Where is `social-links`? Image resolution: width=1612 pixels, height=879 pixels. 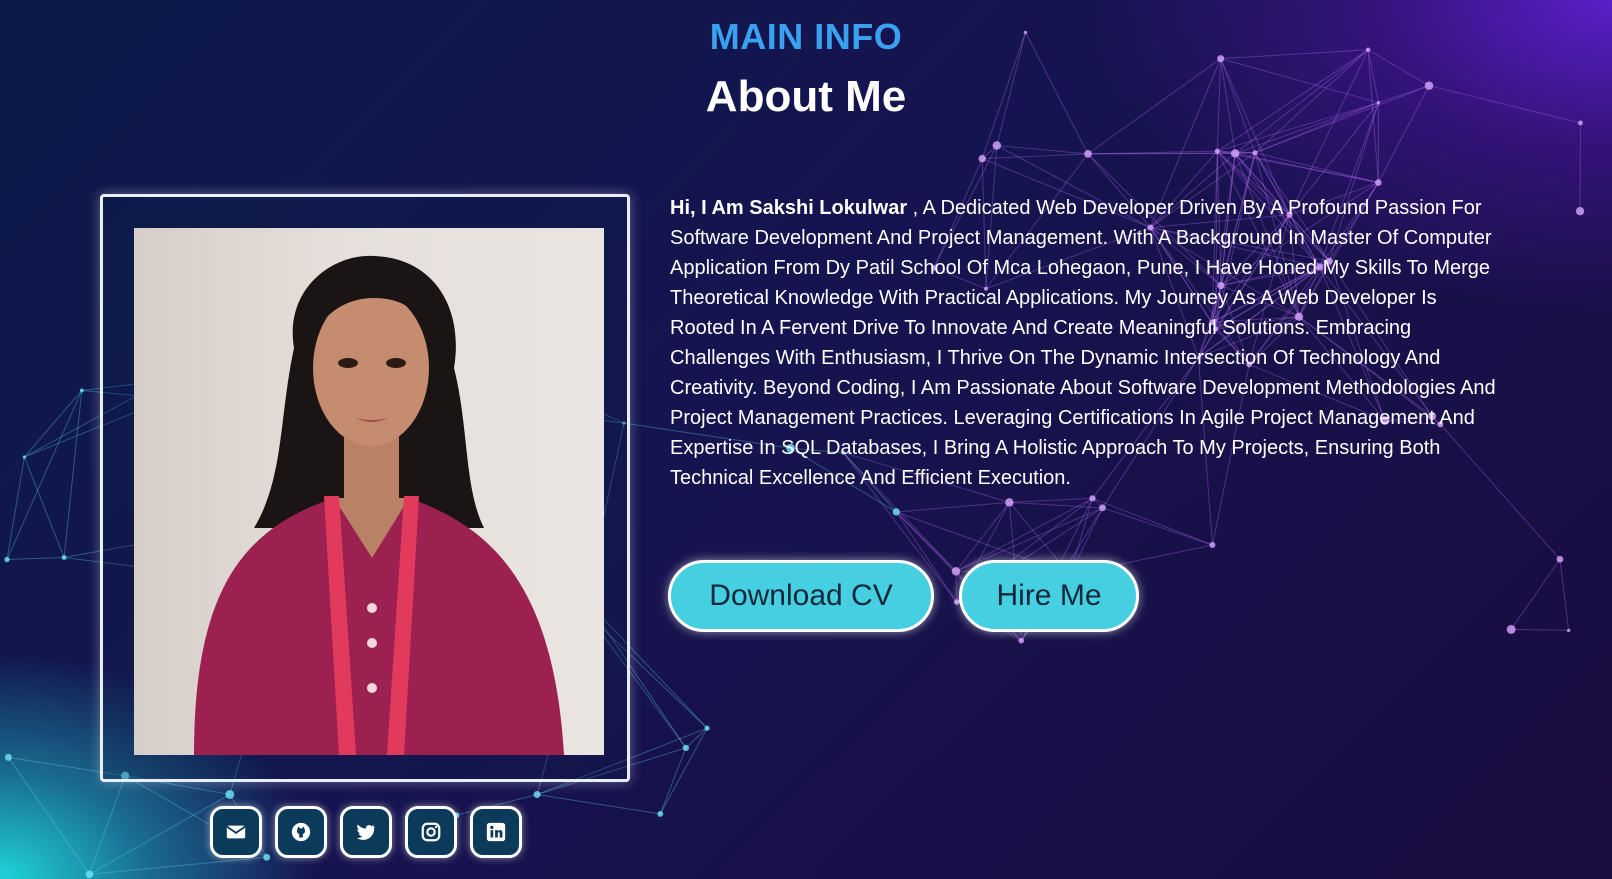 social-links is located at coordinates (366, 832).